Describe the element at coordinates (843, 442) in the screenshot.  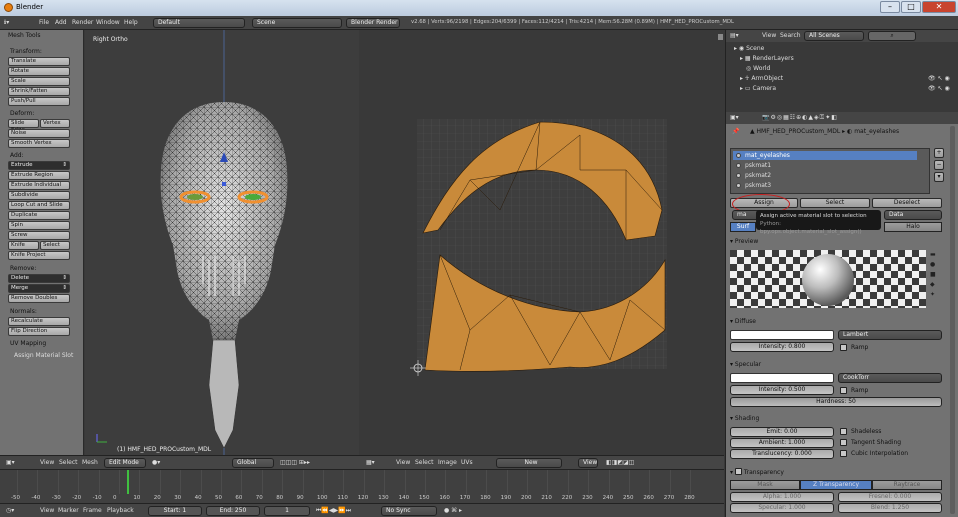
I see `tangent-shading-checkbox` at that location.